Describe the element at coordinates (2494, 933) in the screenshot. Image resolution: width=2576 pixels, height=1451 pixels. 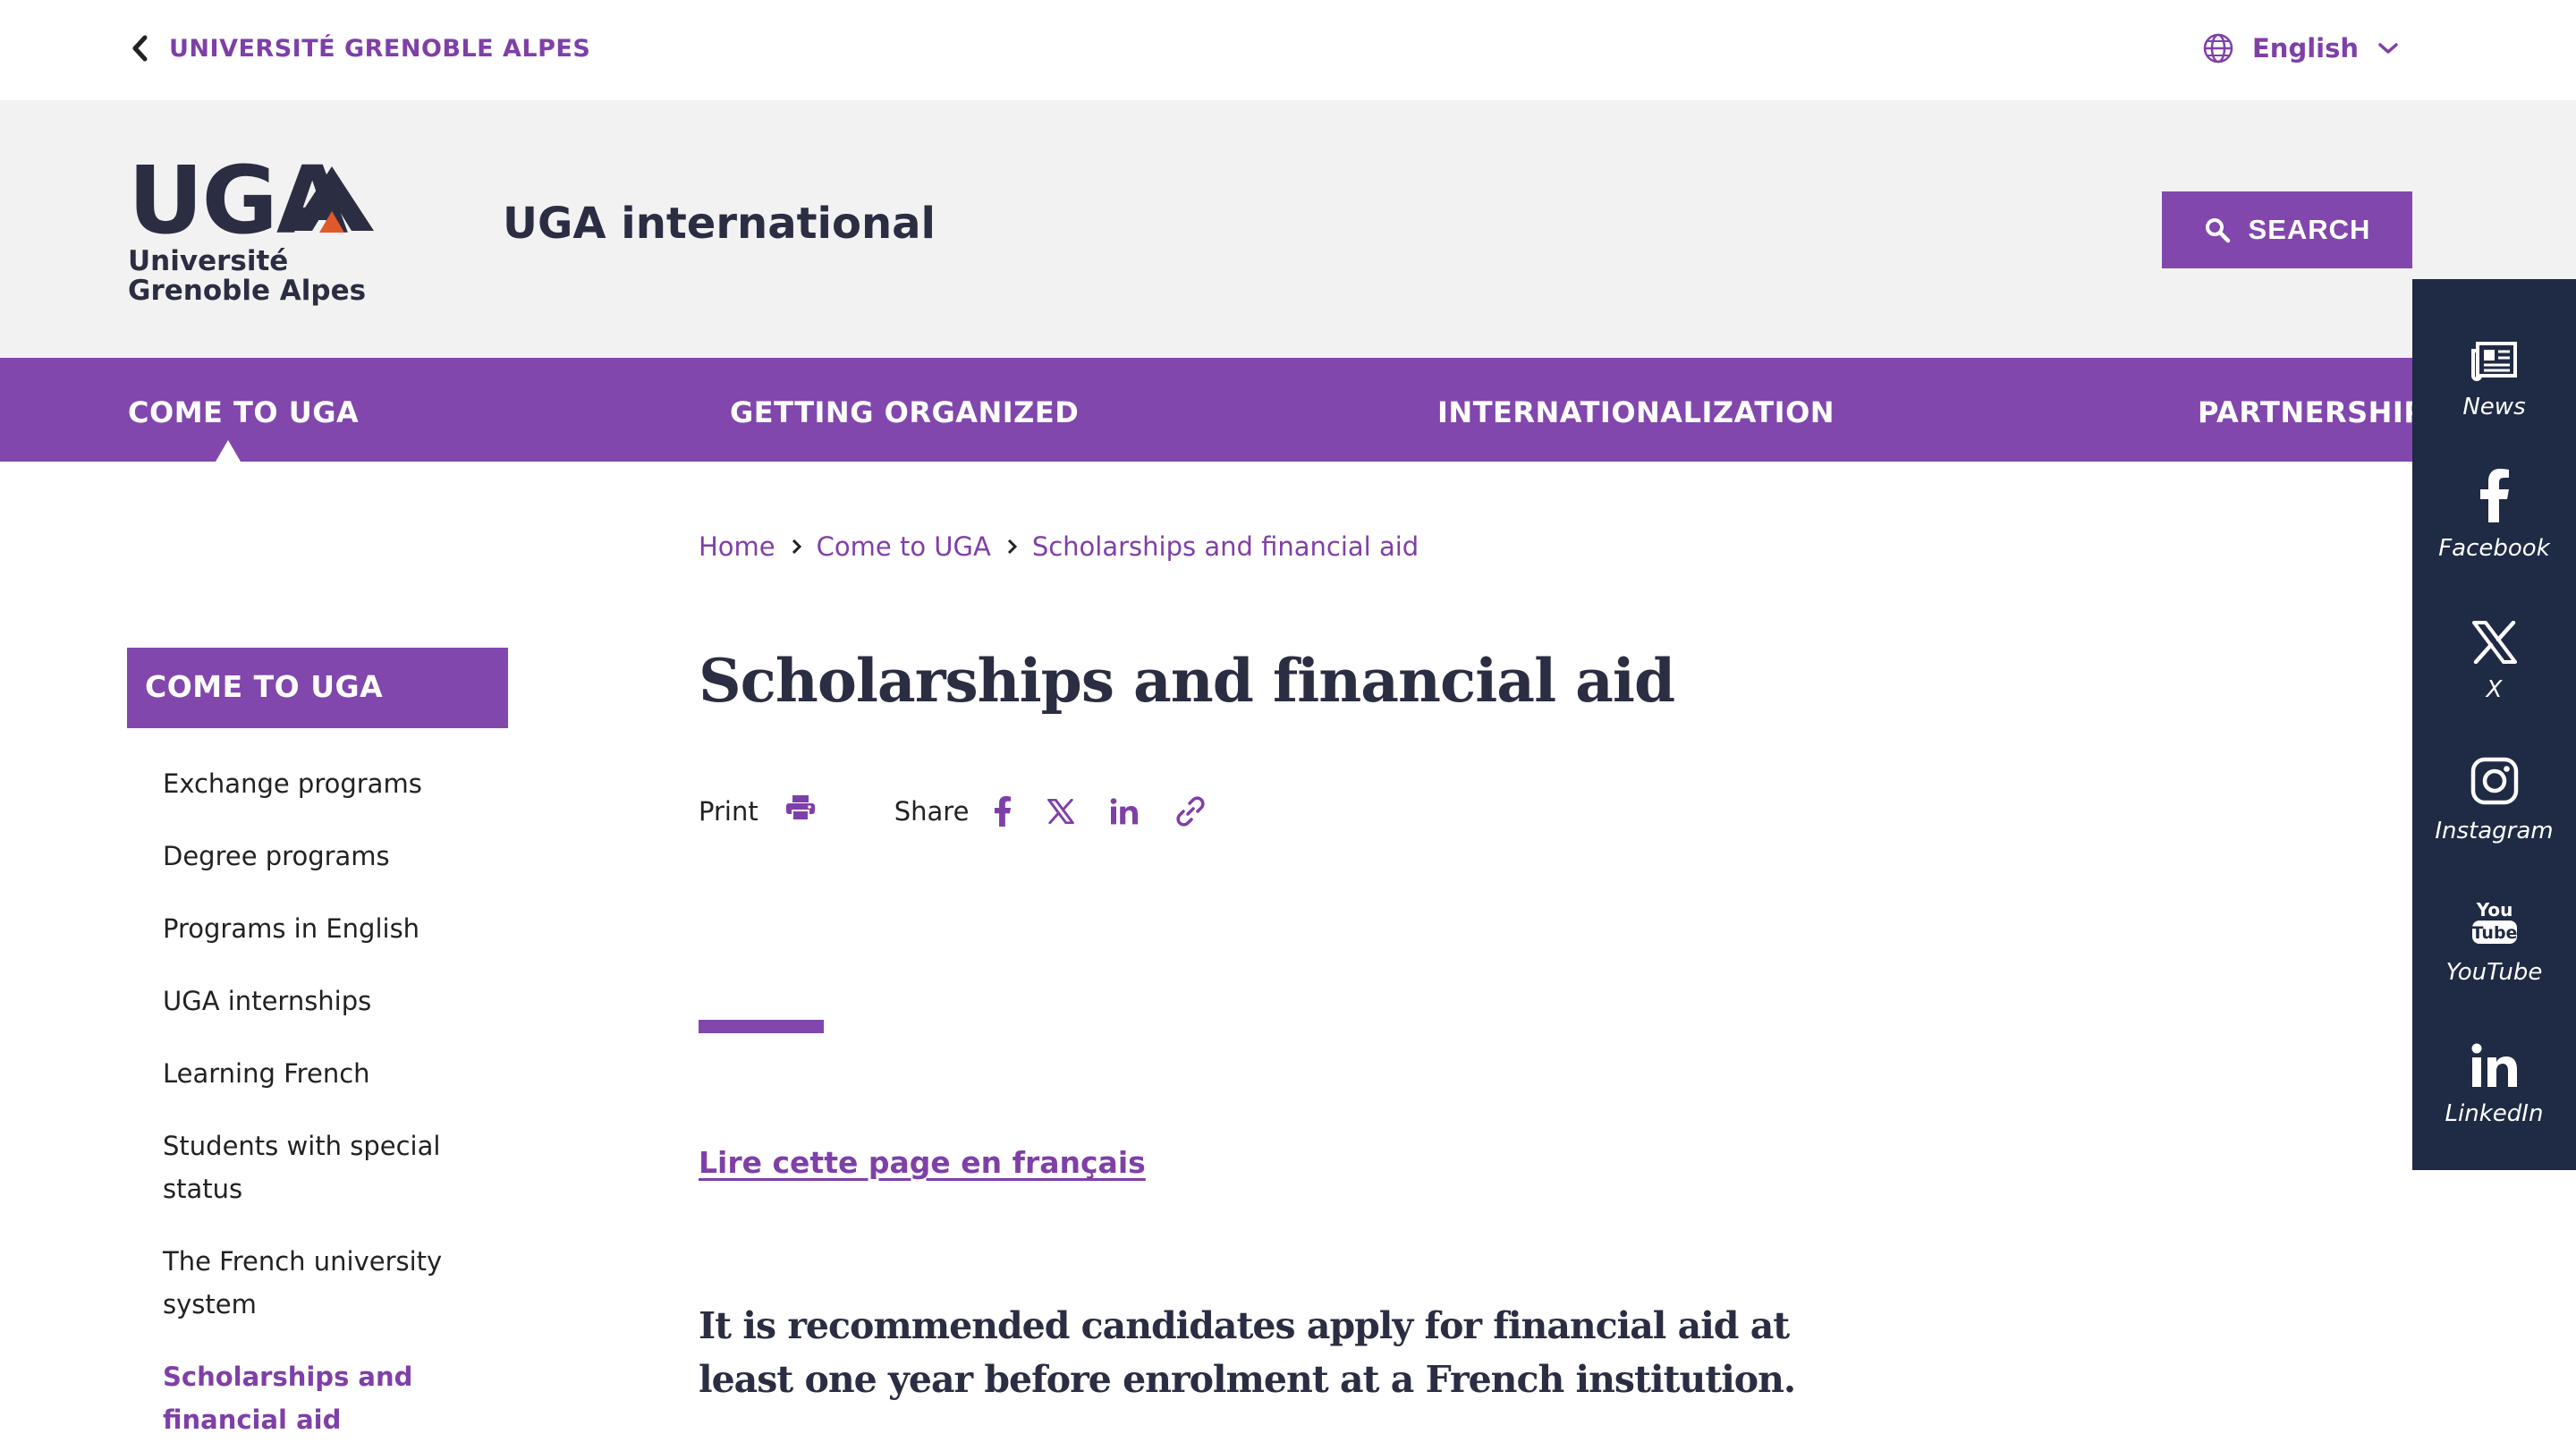
I see `svg-text: Tube` at that location.